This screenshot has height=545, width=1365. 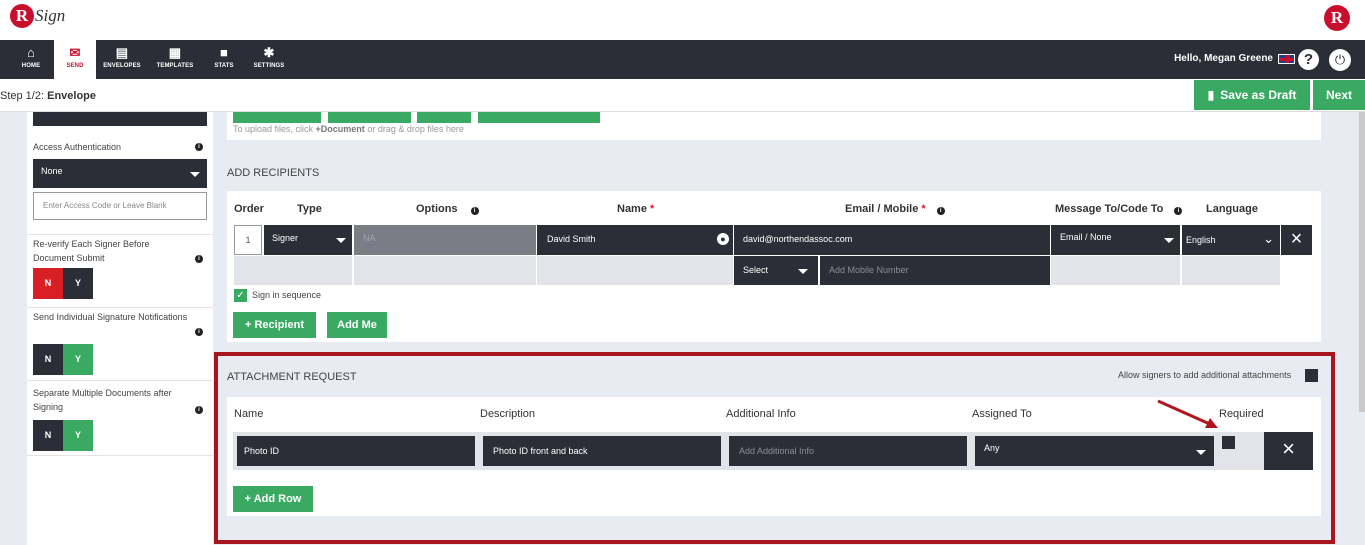 What do you see at coordinates (892, 240) in the screenshot?
I see `recipient-email-input: david@northendassoc.com` at bounding box center [892, 240].